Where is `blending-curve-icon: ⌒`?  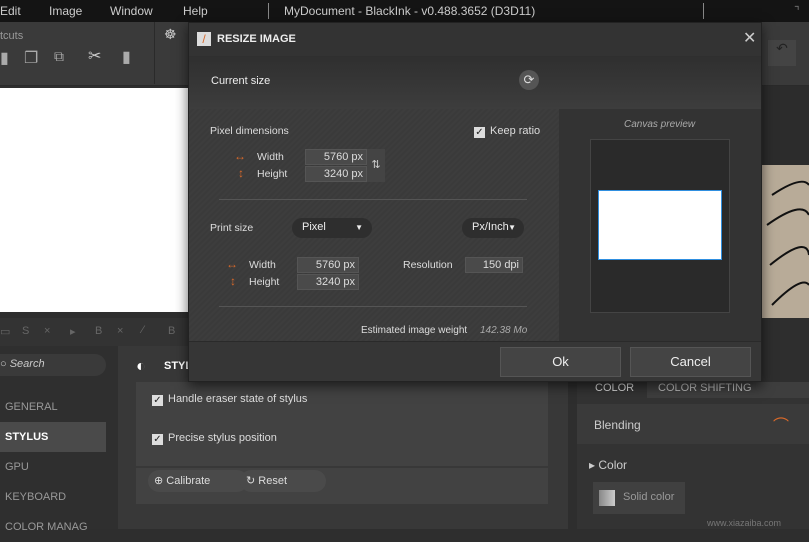 blending-curve-icon: ⌒ is located at coordinates (781, 426).